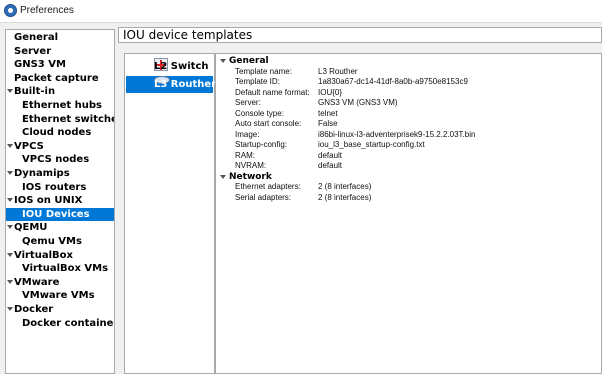  What do you see at coordinates (272, 92) in the screenshot?
I see `property-label: Default name format:` at bounding box center [272, 92].